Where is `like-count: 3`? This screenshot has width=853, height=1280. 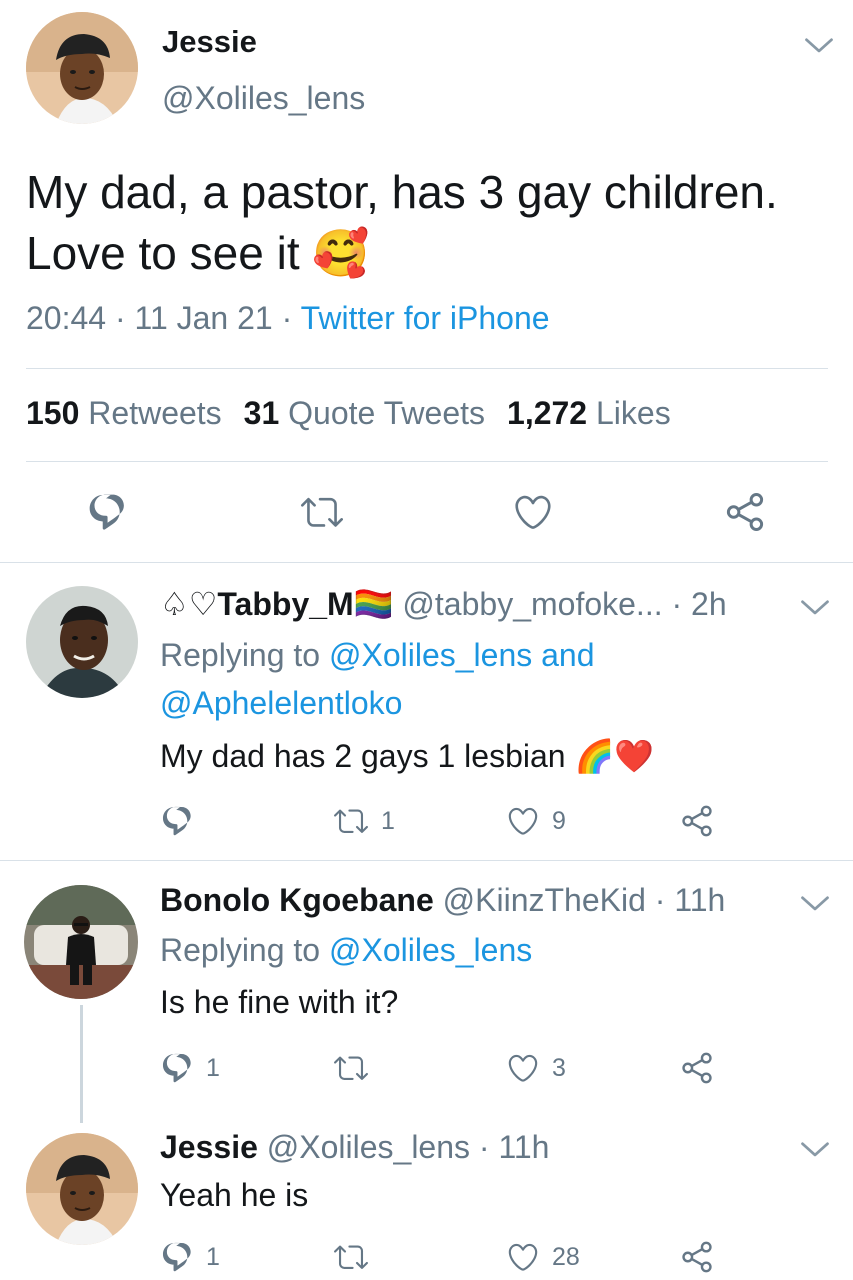
like-count: 3 is located at coordinates (559, 1067).